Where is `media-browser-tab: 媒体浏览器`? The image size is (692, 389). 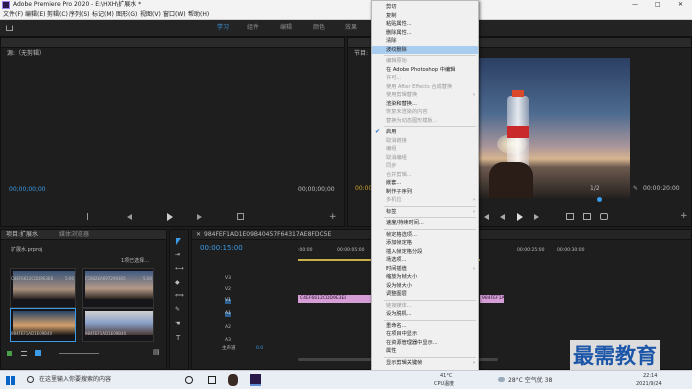 media-browser-tab: 媒体浏览器 is located at coordinates (74, 235).